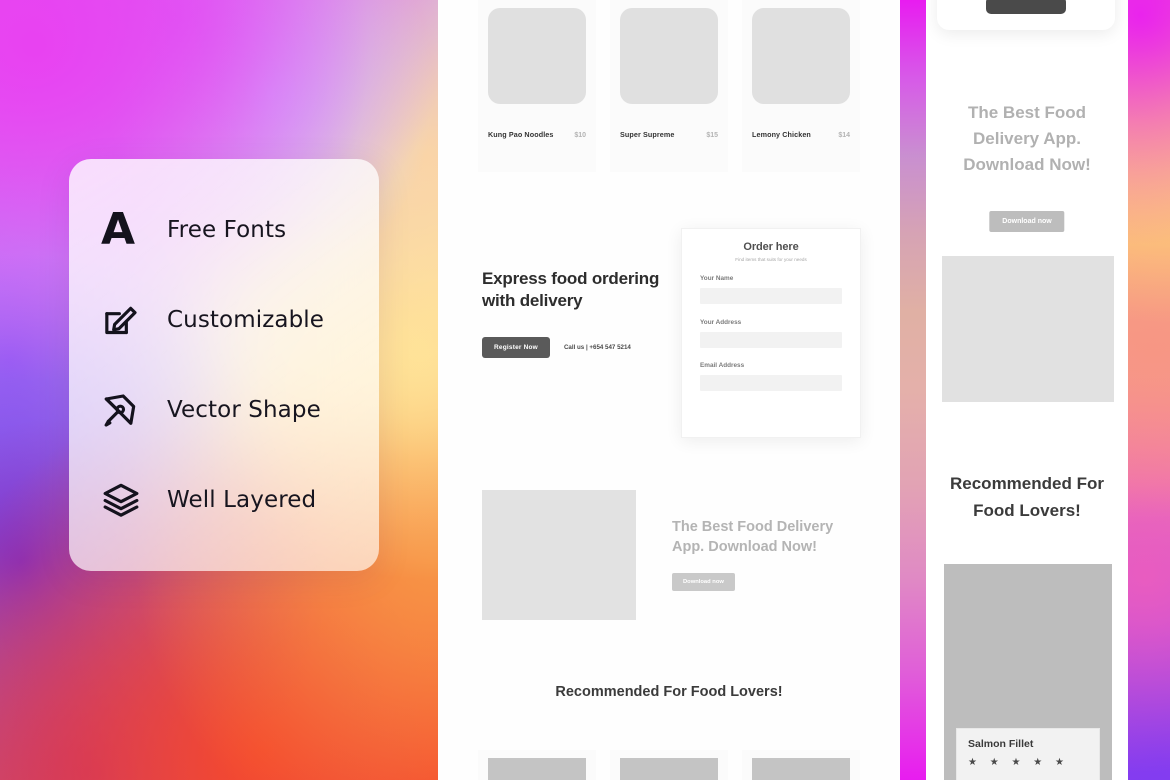  Describe the element at coordinates (123, 500) in the screenshot. I see `layers-icon` at that location.